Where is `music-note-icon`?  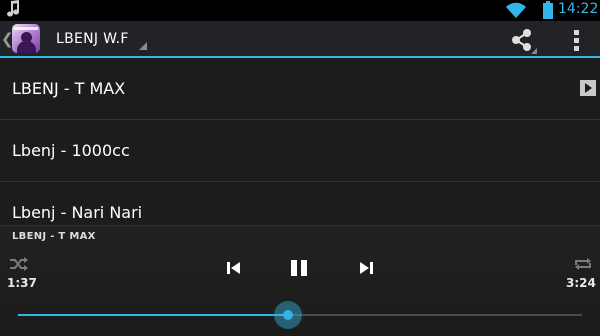 music-note-icon is located at coordinates (13, 8).